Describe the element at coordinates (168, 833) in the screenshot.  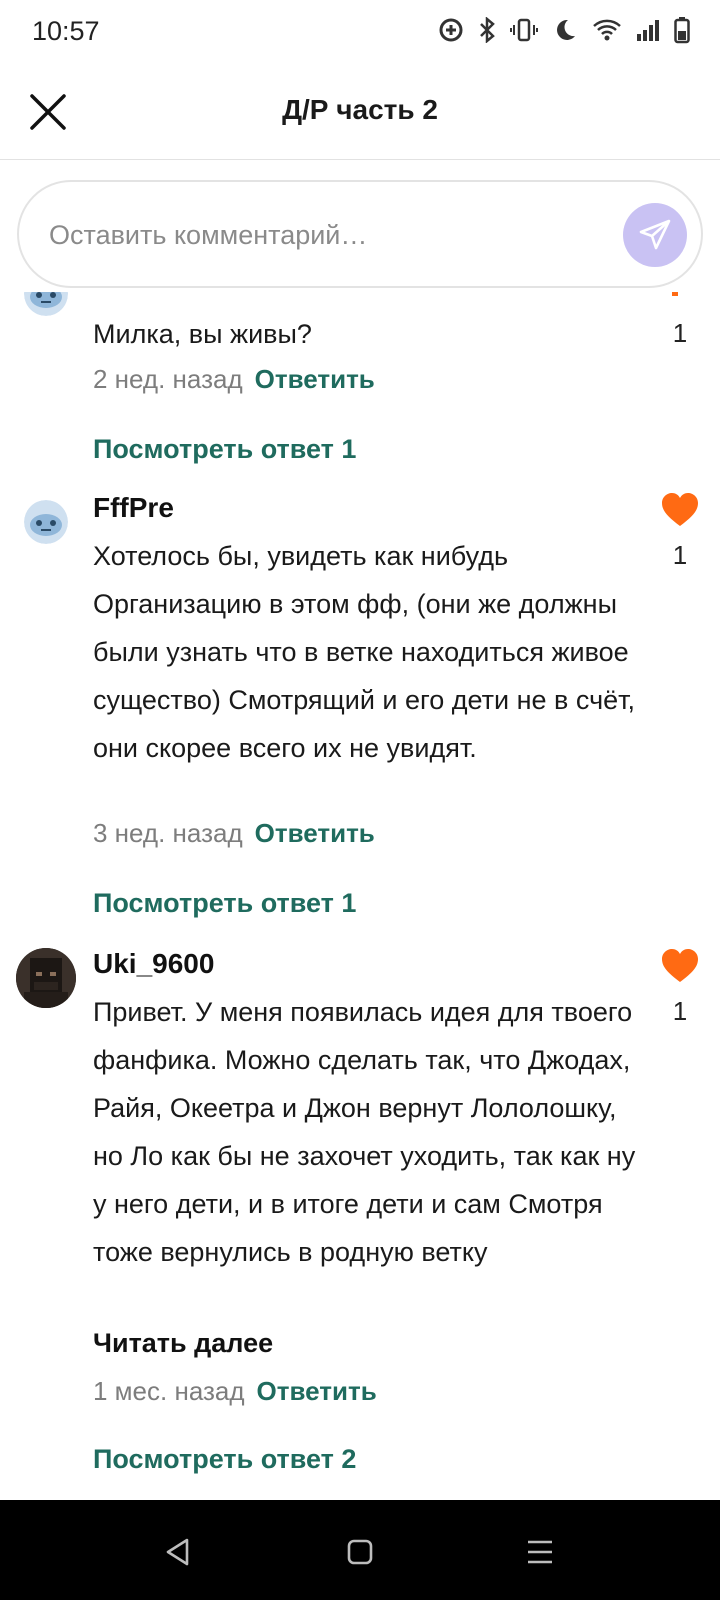
I see `comment-time: 3 нед. назад` at that location.